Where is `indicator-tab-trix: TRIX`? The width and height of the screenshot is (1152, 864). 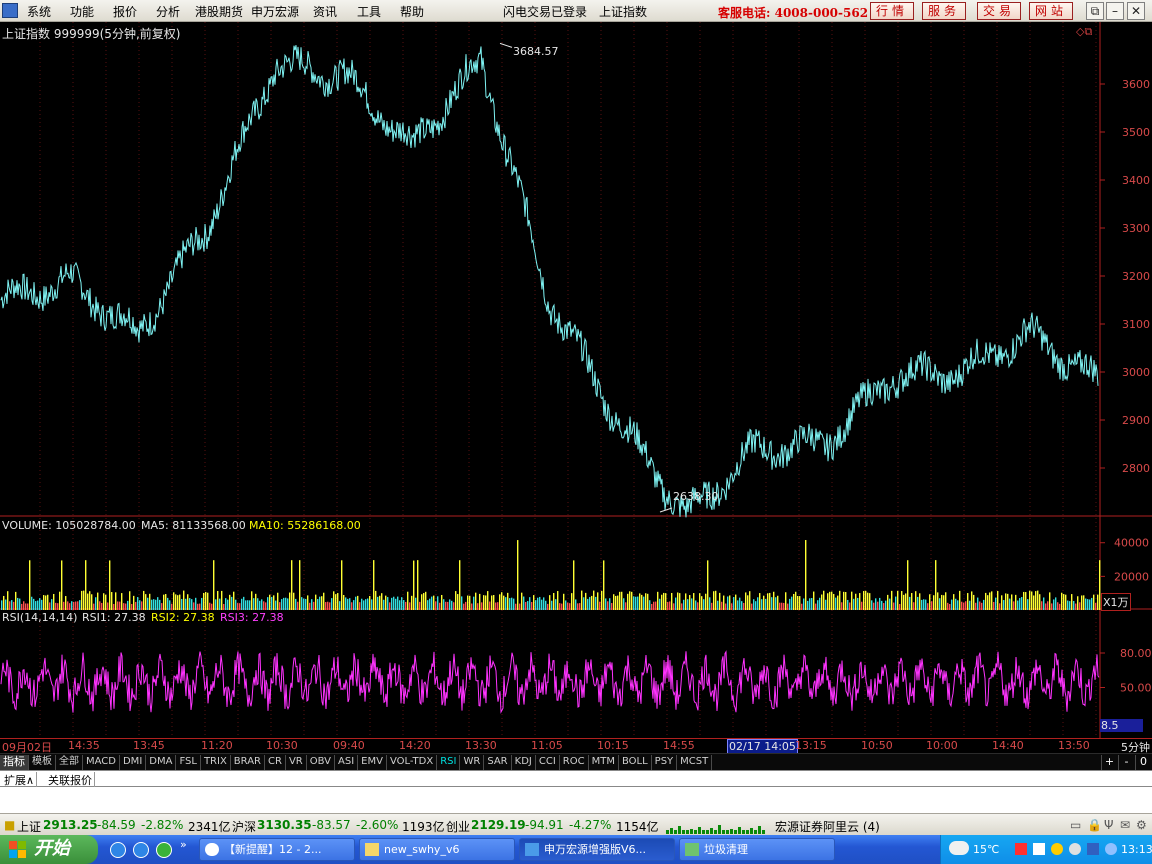
indicator-tab-trix: TRIX is located at coordinates (216, 762).